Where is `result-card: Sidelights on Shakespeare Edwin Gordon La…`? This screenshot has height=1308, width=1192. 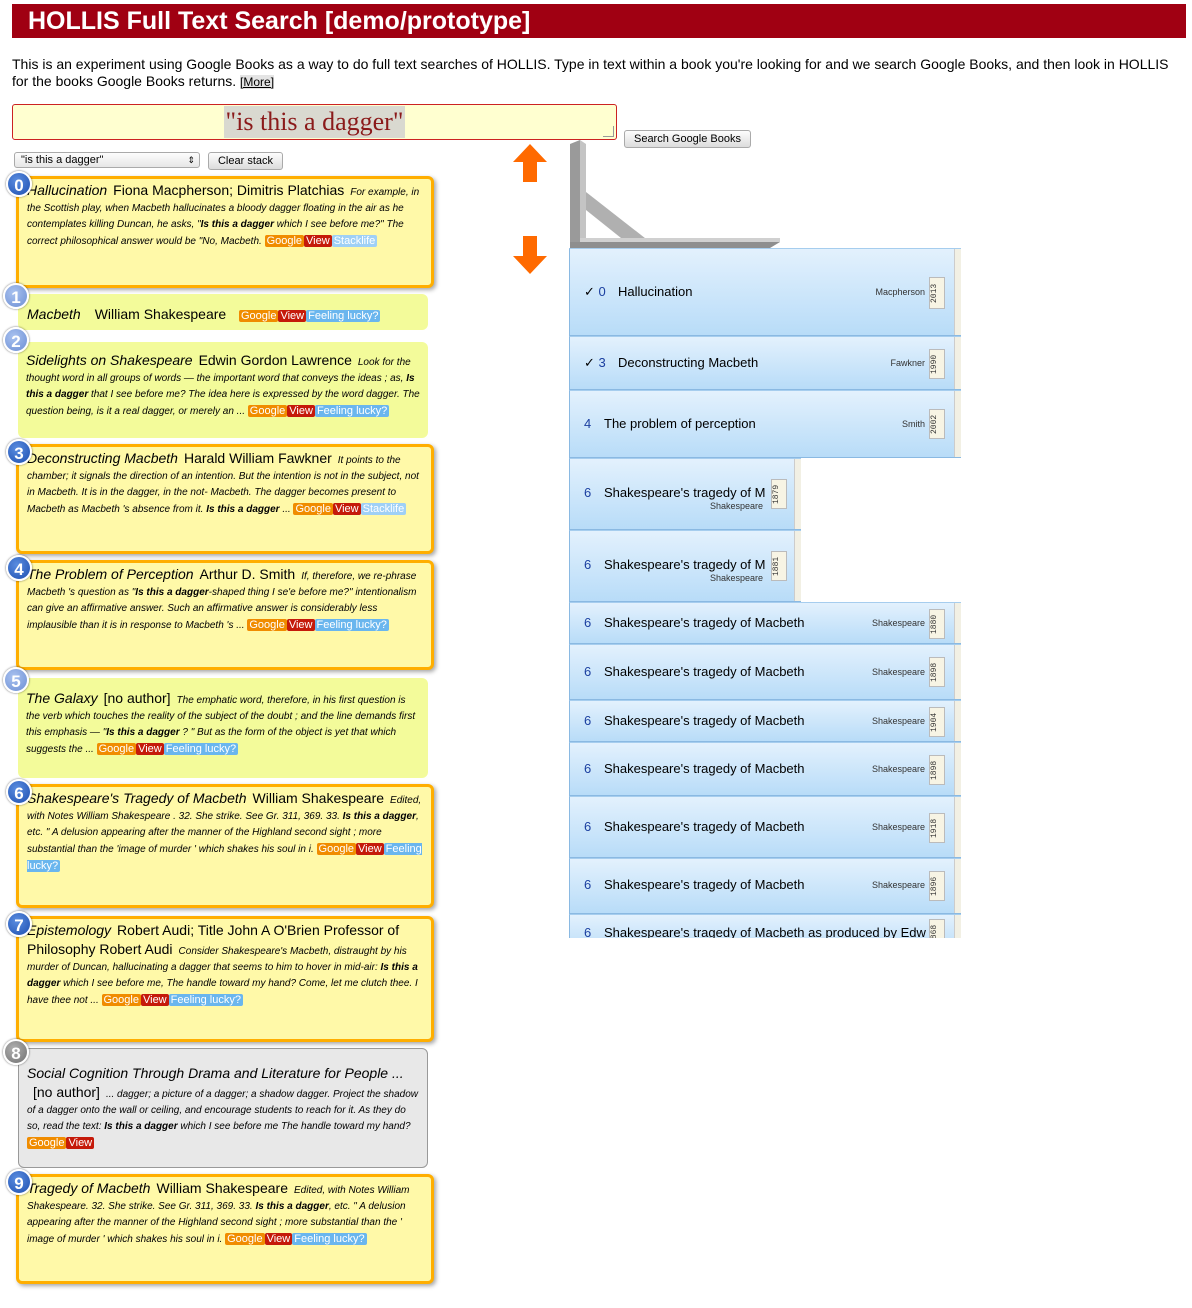
result-card: Sidelights on Shakespeare Edwin Gordon La… is located at coordinates (223, 390).